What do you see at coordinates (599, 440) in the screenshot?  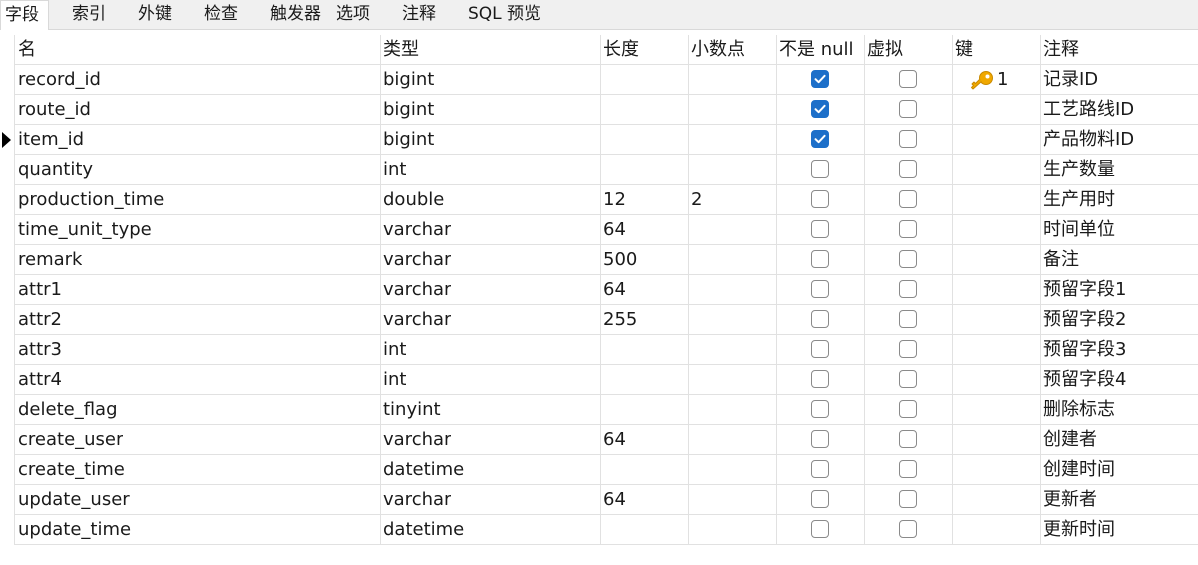 I see `table-row: create_user varchar 64 创建者` at bounding box center [599, 440].